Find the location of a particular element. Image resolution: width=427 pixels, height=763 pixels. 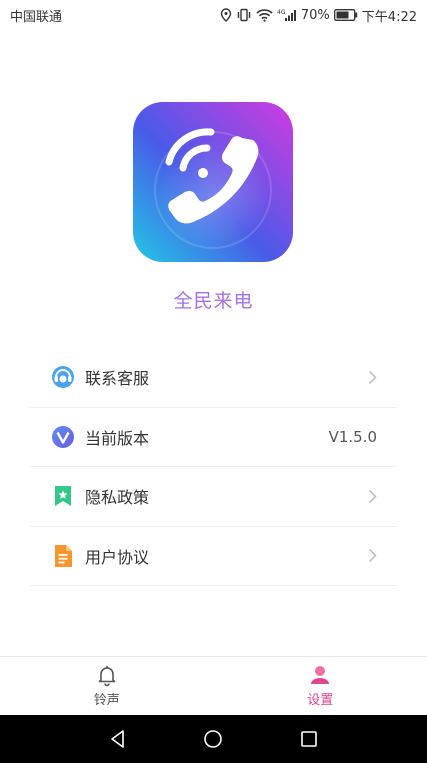

menu-item-version: 当前版本 V1.5.0 is located at coordinates (213, 437).